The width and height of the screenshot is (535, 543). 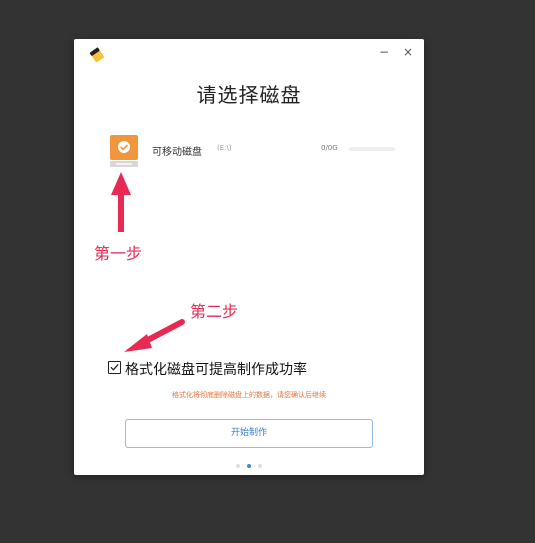 I want to click on pagination-dot-active, so click(x=249, y=466).